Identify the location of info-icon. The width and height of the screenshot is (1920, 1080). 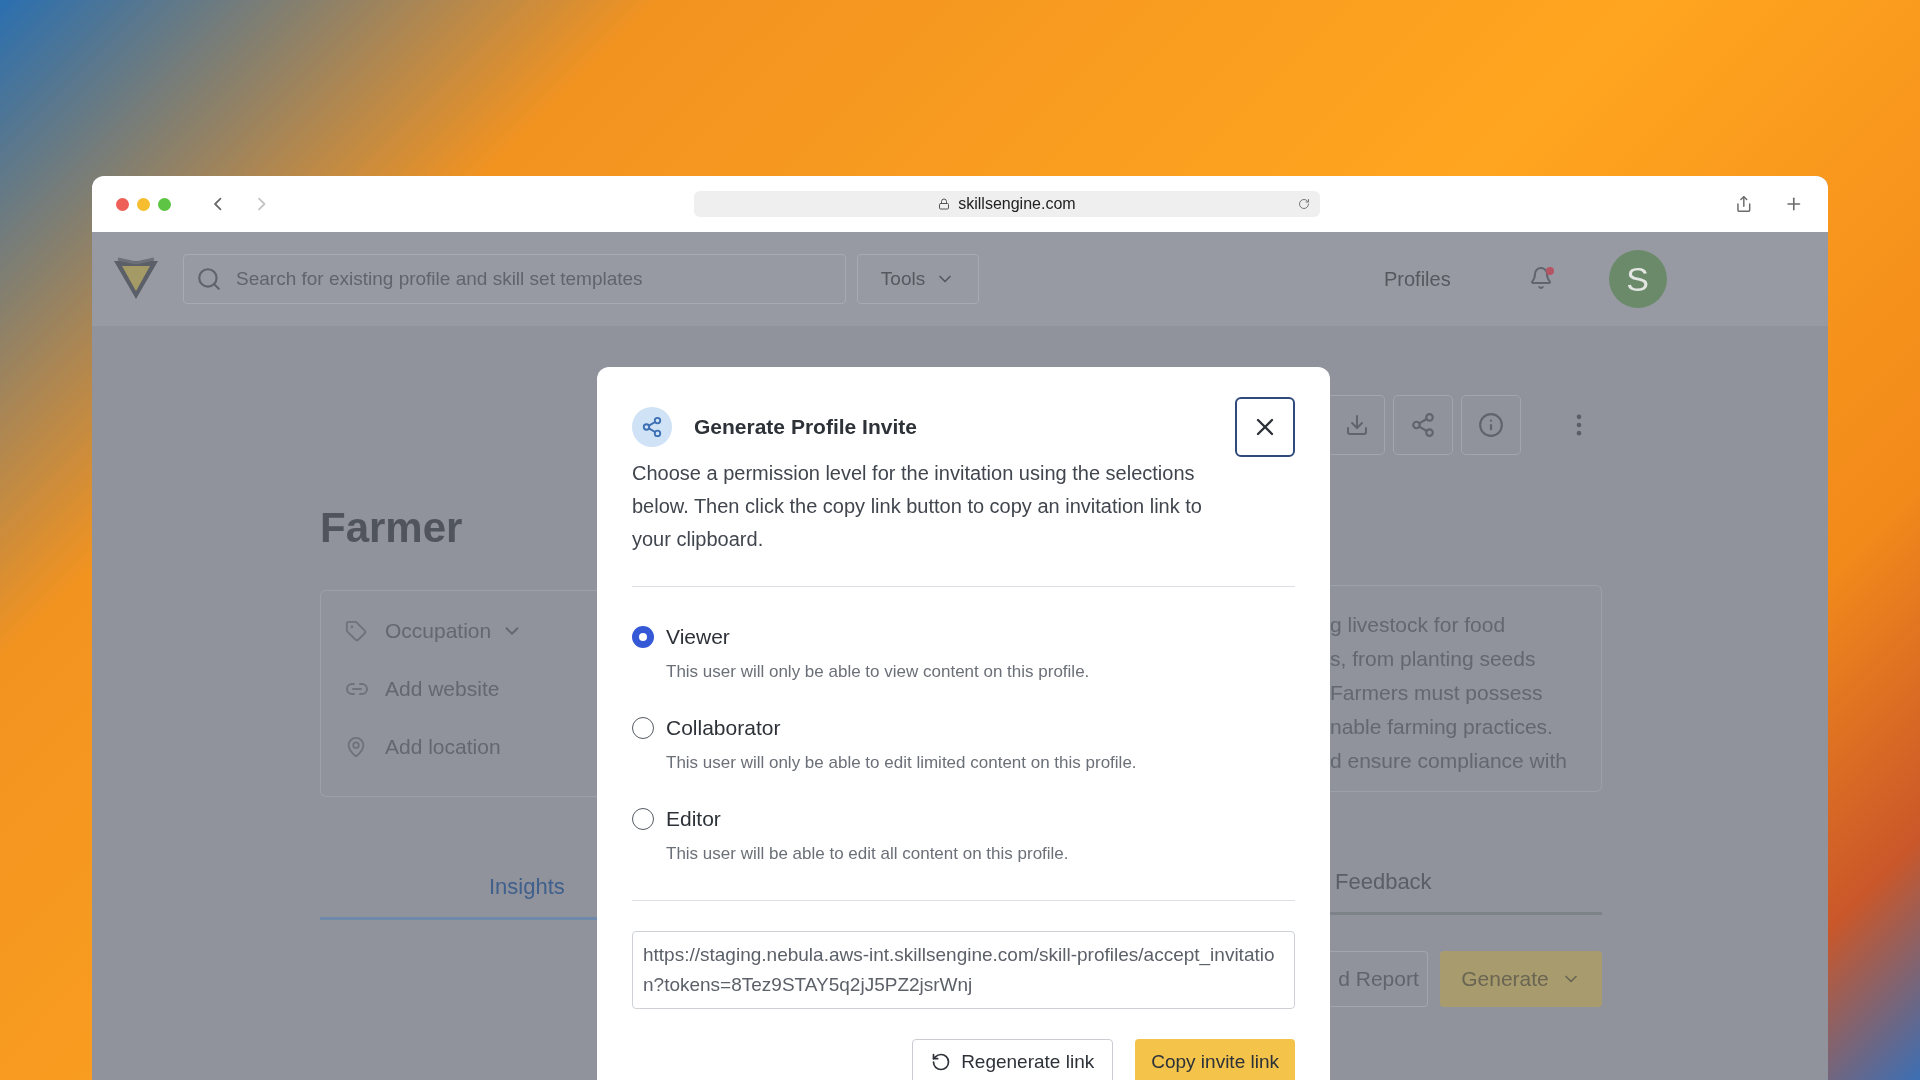
(1491, 425).